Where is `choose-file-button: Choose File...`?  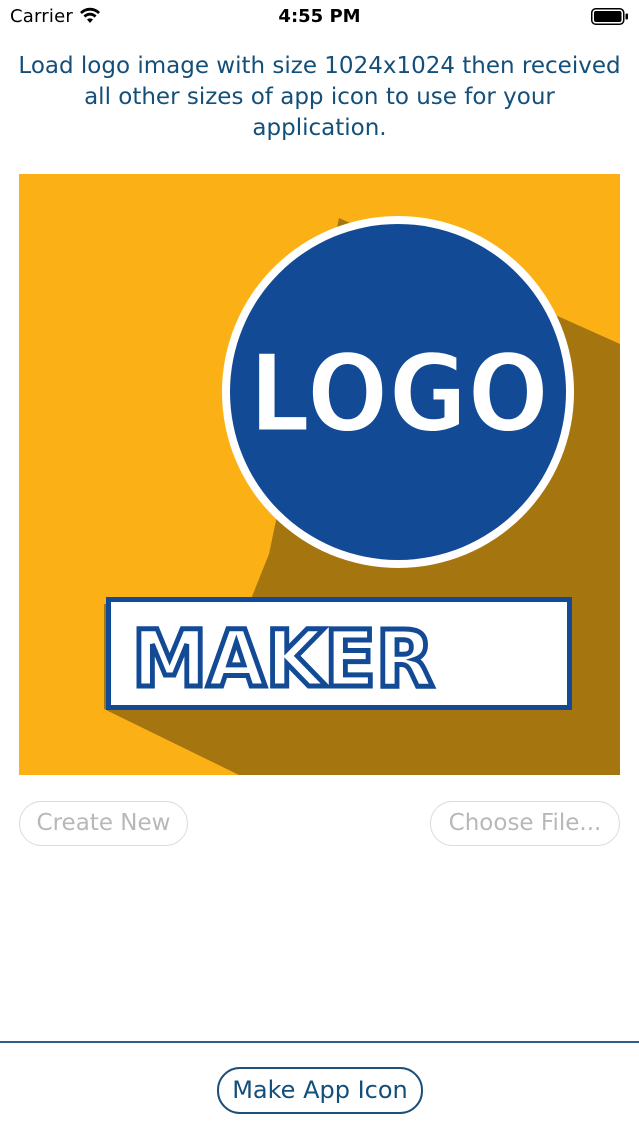
choose-file-button: Choose File... is located at coordinates (525, 823).